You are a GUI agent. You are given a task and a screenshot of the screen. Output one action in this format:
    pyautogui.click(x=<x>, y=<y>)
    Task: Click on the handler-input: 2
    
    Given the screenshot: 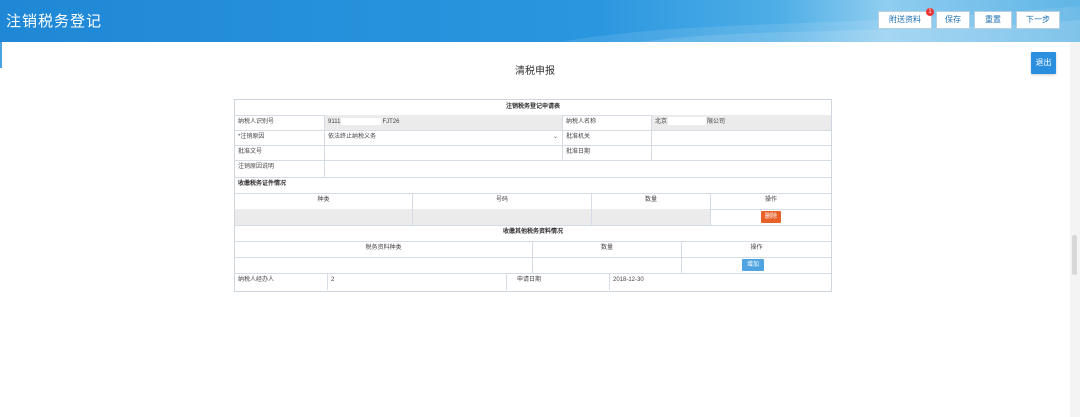 What is the action you would take?
    pyautogui.click(x=417, y=281)
    